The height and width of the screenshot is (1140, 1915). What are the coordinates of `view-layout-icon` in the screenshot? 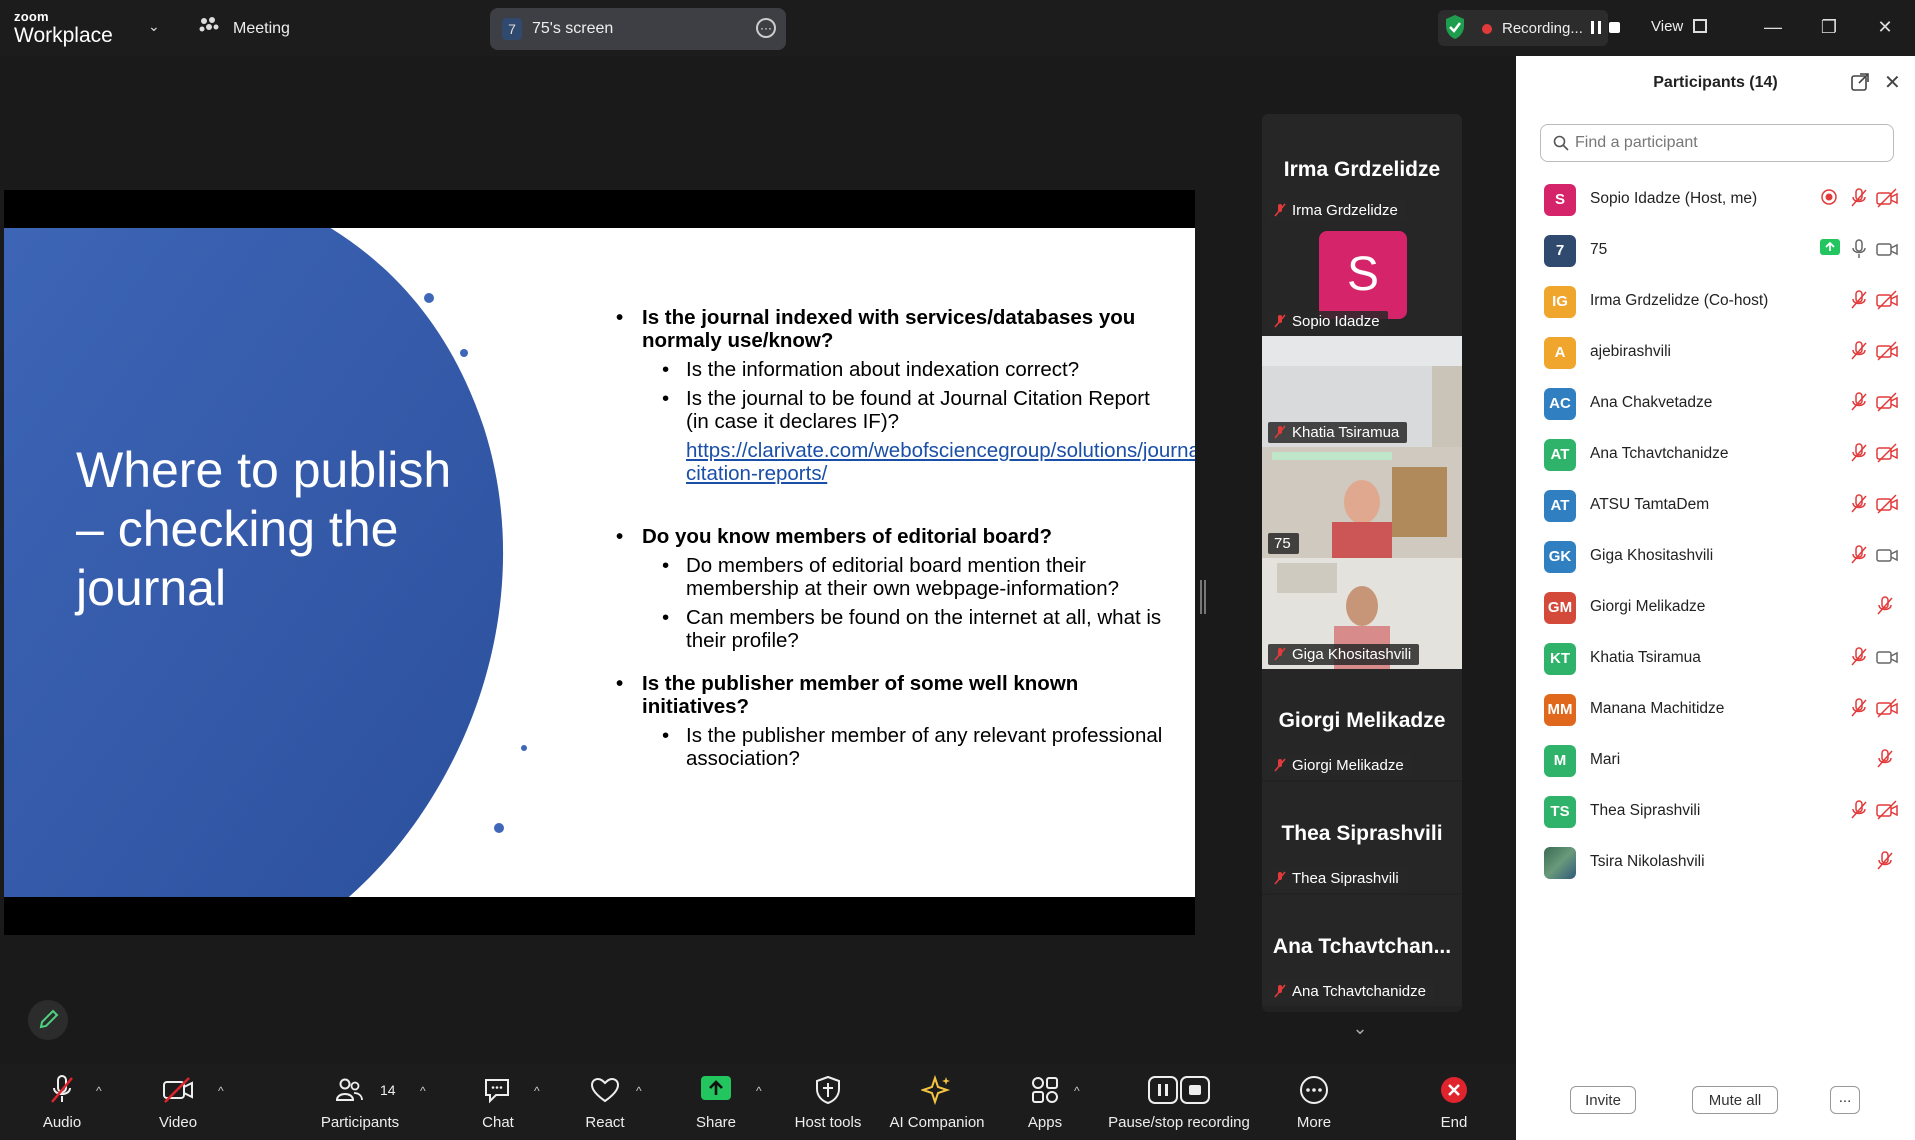 It's located at (1700, 26).